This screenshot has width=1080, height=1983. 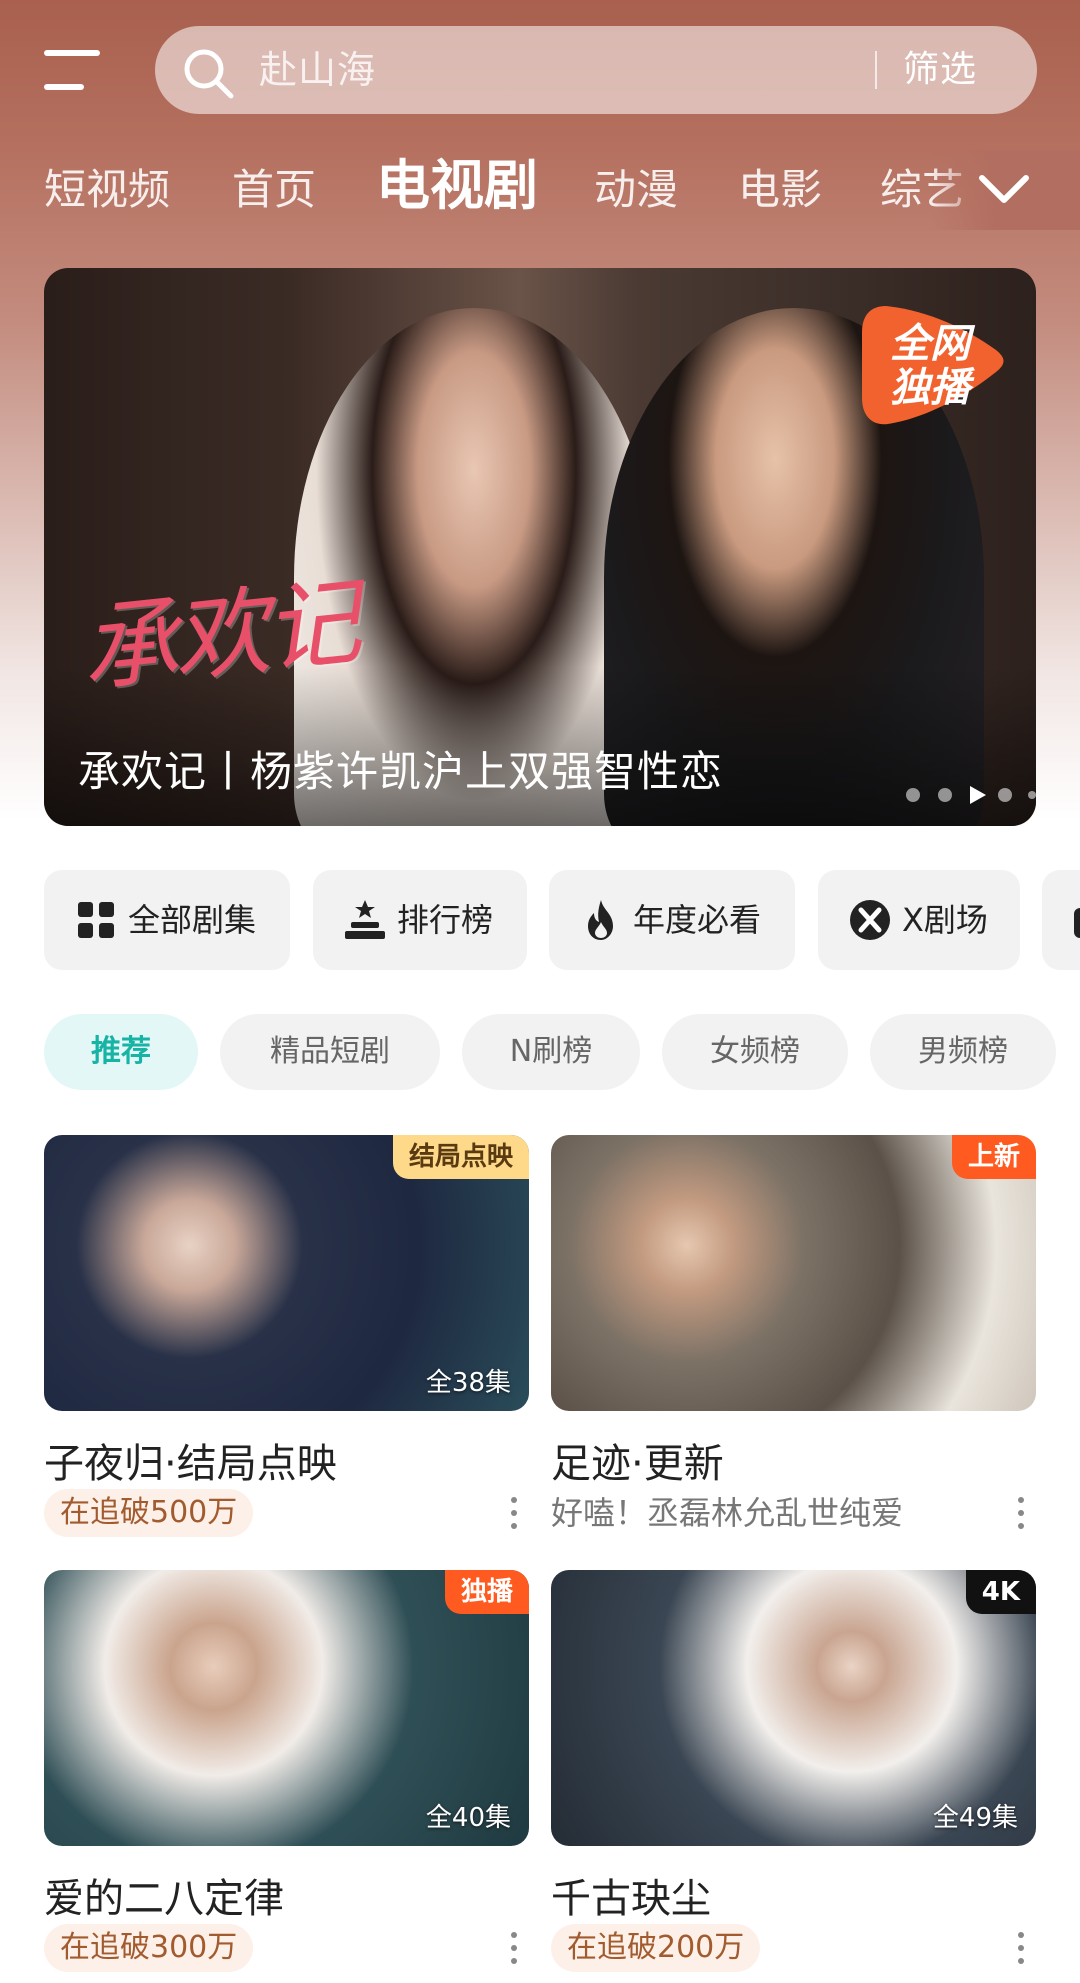 What do you see at coordinates (930, 366) in the screenshot?
I see `exclusive-badge-text: 全网独播` at bounding box center [930, 366].